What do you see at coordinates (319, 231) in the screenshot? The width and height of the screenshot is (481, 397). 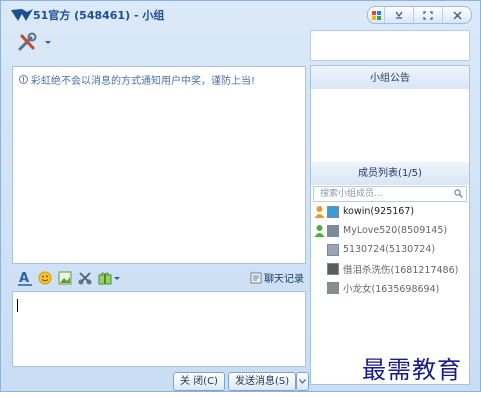 I see `online-user-icon` at bounding box center [319, 231].